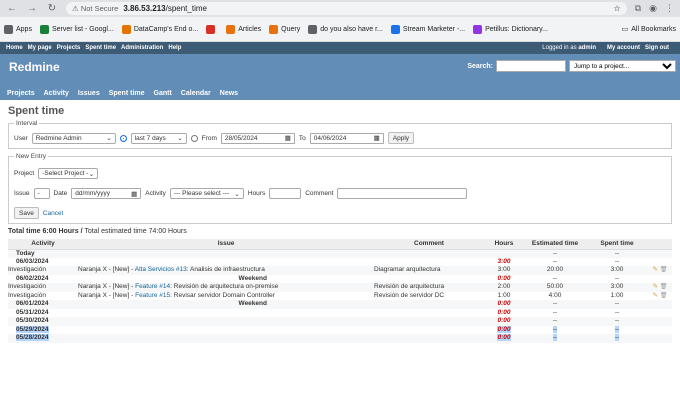 This screenshot has height=402, width=680. Describe the element at coordinates (73, 138) in the screenshot. I see `user-select: Redmine Admin ⌄` at that location.